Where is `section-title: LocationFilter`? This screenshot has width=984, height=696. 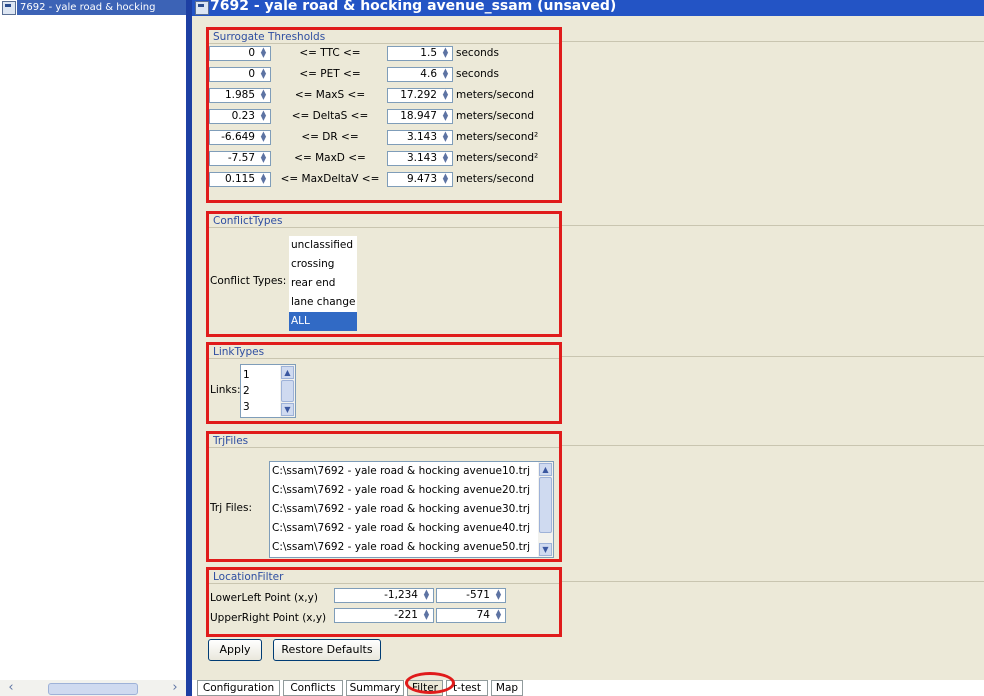 section-title: LocationFilter is located at coordinates (248, 577).